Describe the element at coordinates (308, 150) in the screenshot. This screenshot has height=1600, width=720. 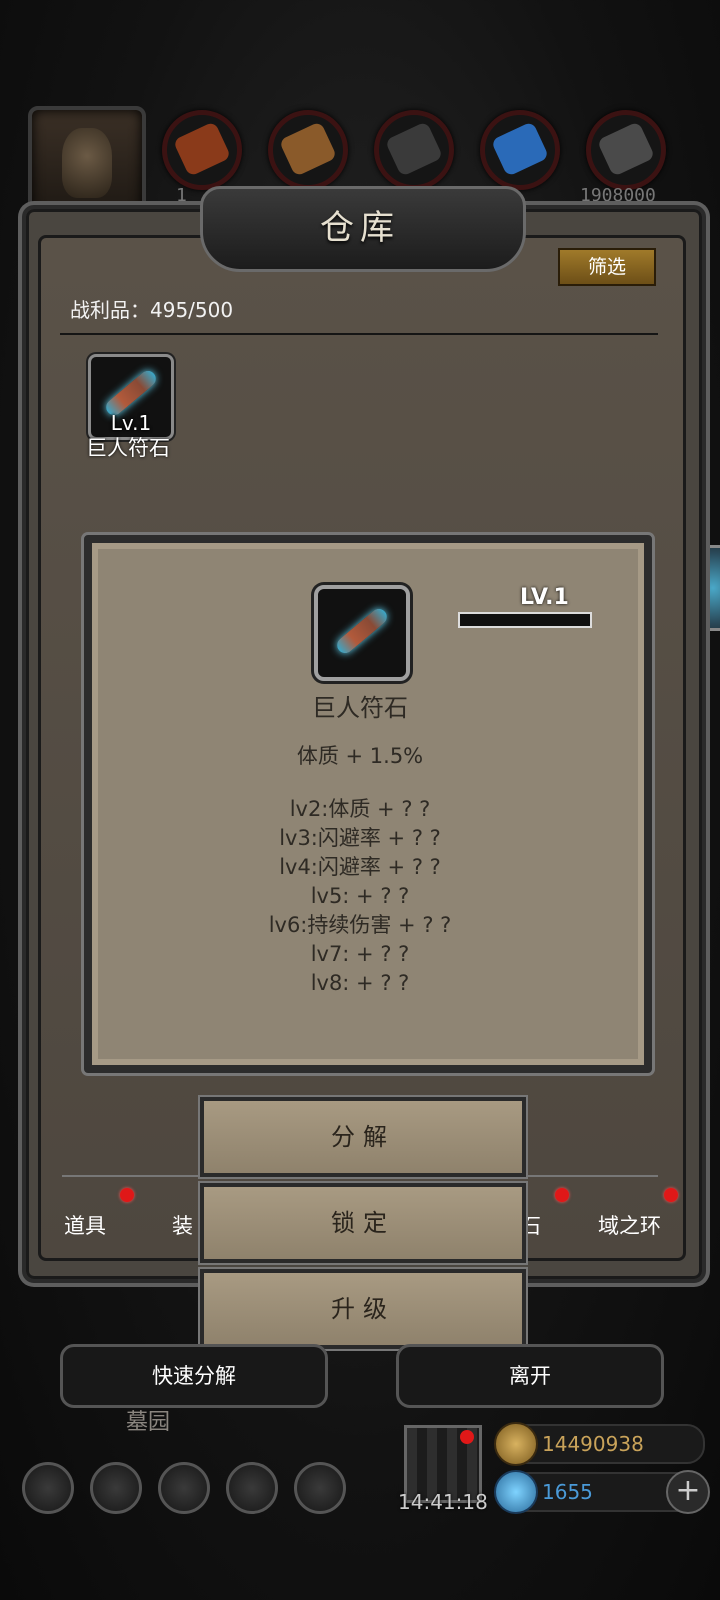
I see `wood-icon` at that location.